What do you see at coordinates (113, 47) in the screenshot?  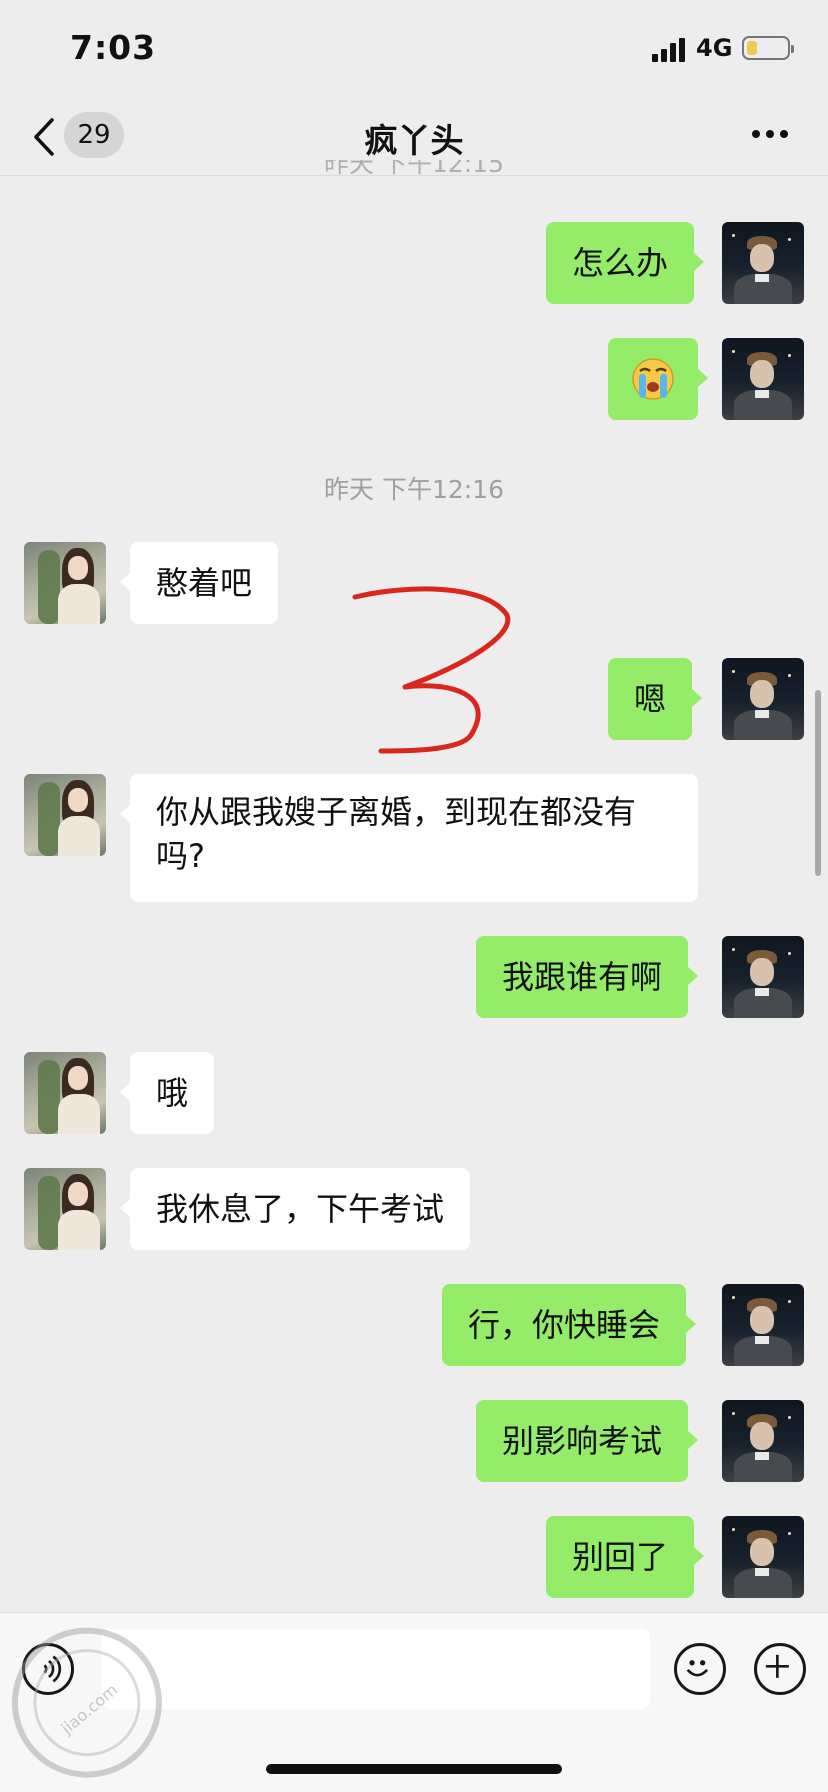 I see `status-time: 7:03` at bounding box center [113, 47].